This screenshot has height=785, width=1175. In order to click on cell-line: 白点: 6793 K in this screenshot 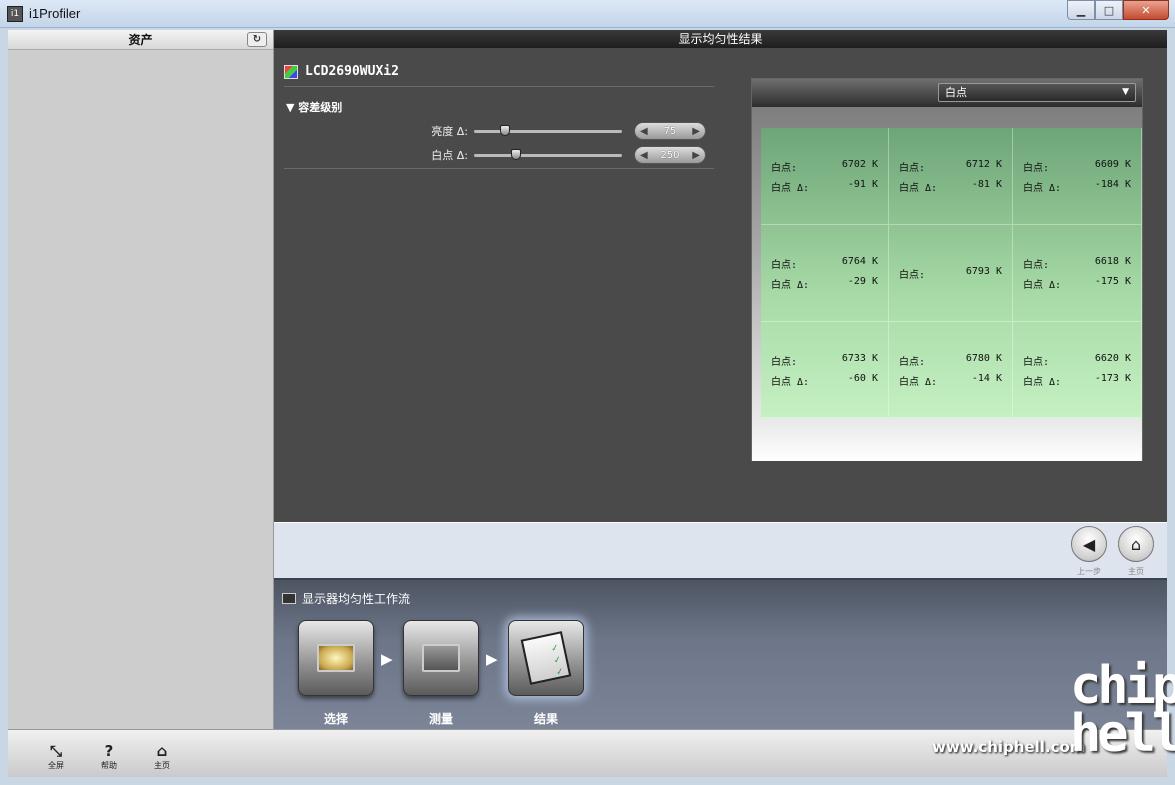, I will do `click(950, 273)`.